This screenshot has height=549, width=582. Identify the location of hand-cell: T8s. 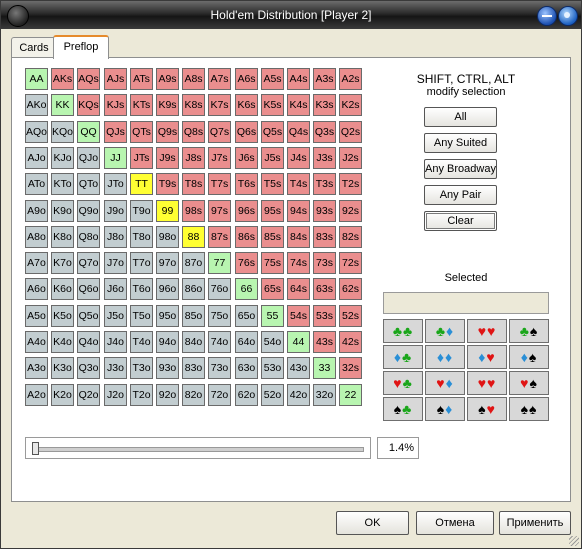
(193, 184).